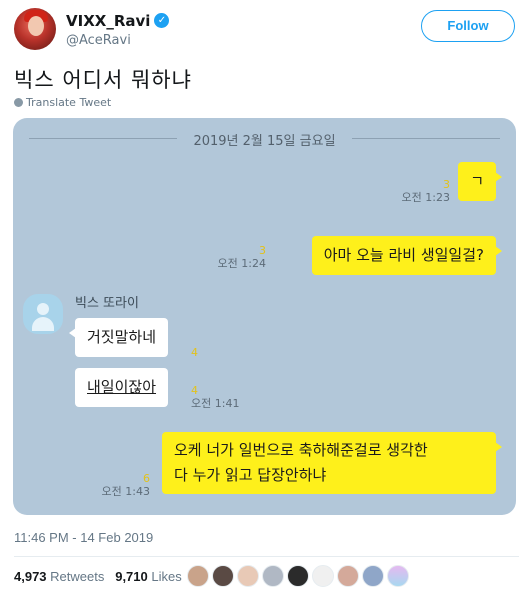  I want to click on avatar-face, so click(36, 26).